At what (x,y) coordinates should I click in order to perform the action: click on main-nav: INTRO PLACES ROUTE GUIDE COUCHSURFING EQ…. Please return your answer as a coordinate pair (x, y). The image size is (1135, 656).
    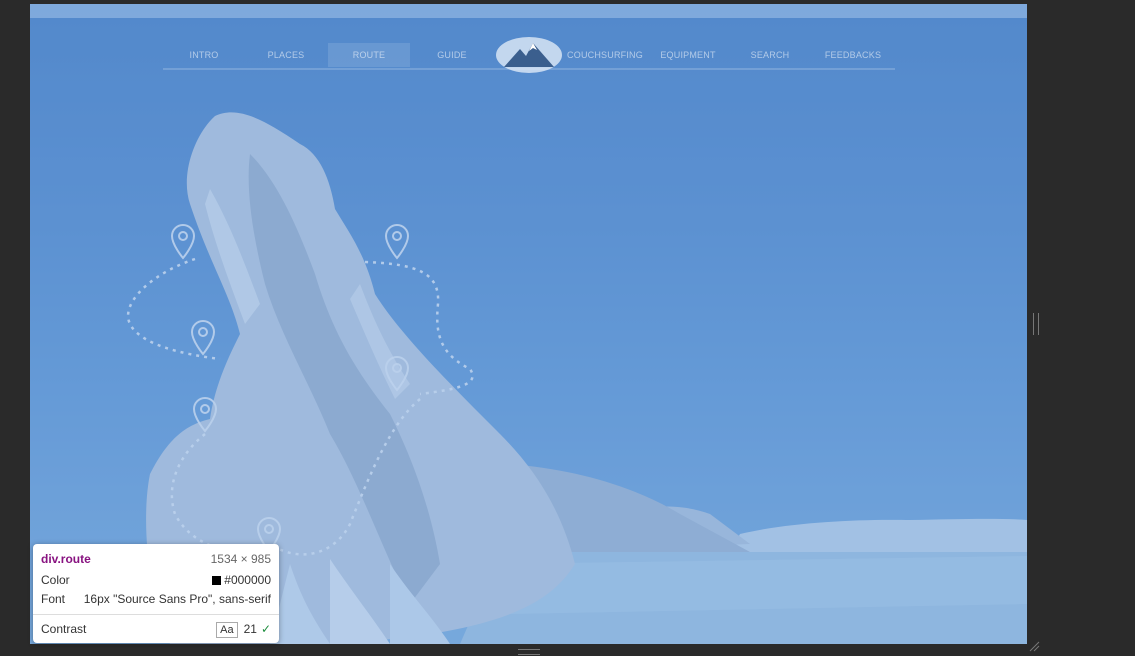
    Looking at the image, I should click on (529, 53).